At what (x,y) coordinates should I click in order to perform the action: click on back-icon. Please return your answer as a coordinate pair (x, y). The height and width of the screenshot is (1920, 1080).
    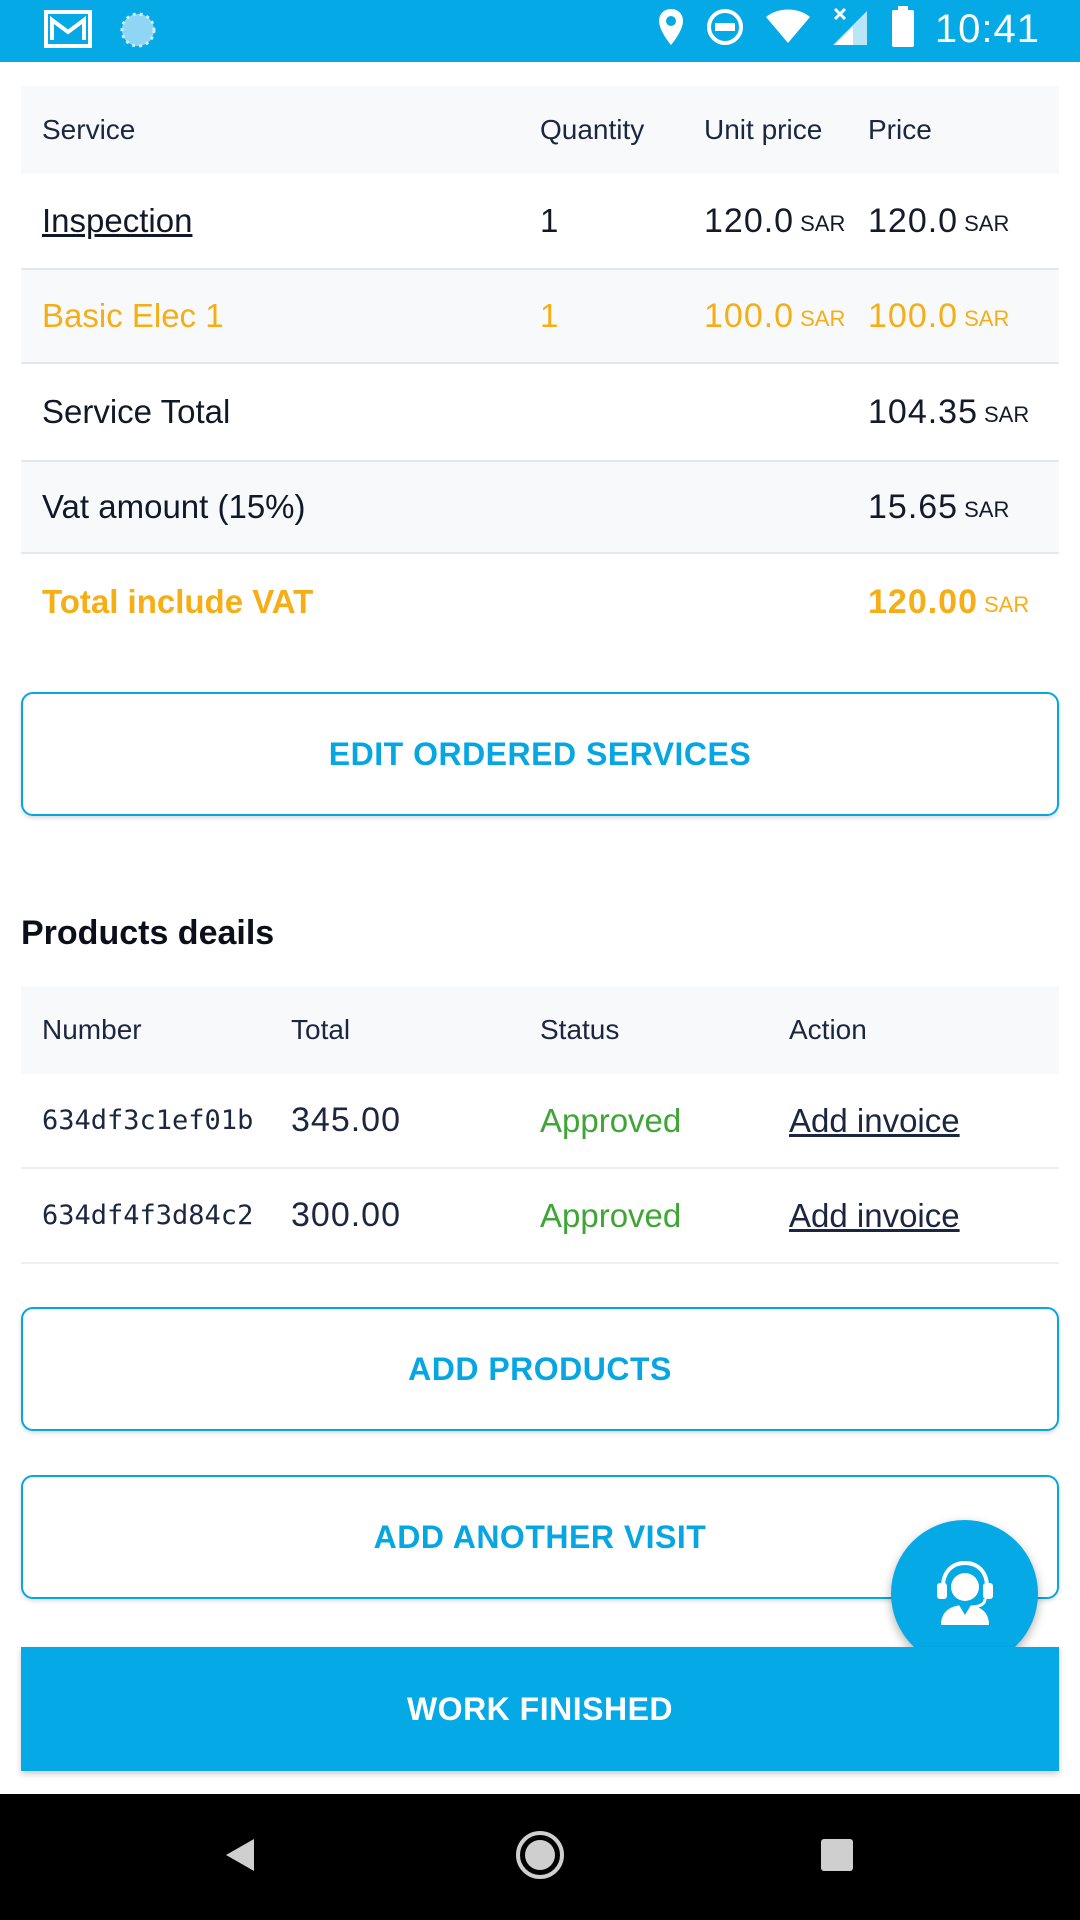
    Looking at the image, I should click on (240, 1857).